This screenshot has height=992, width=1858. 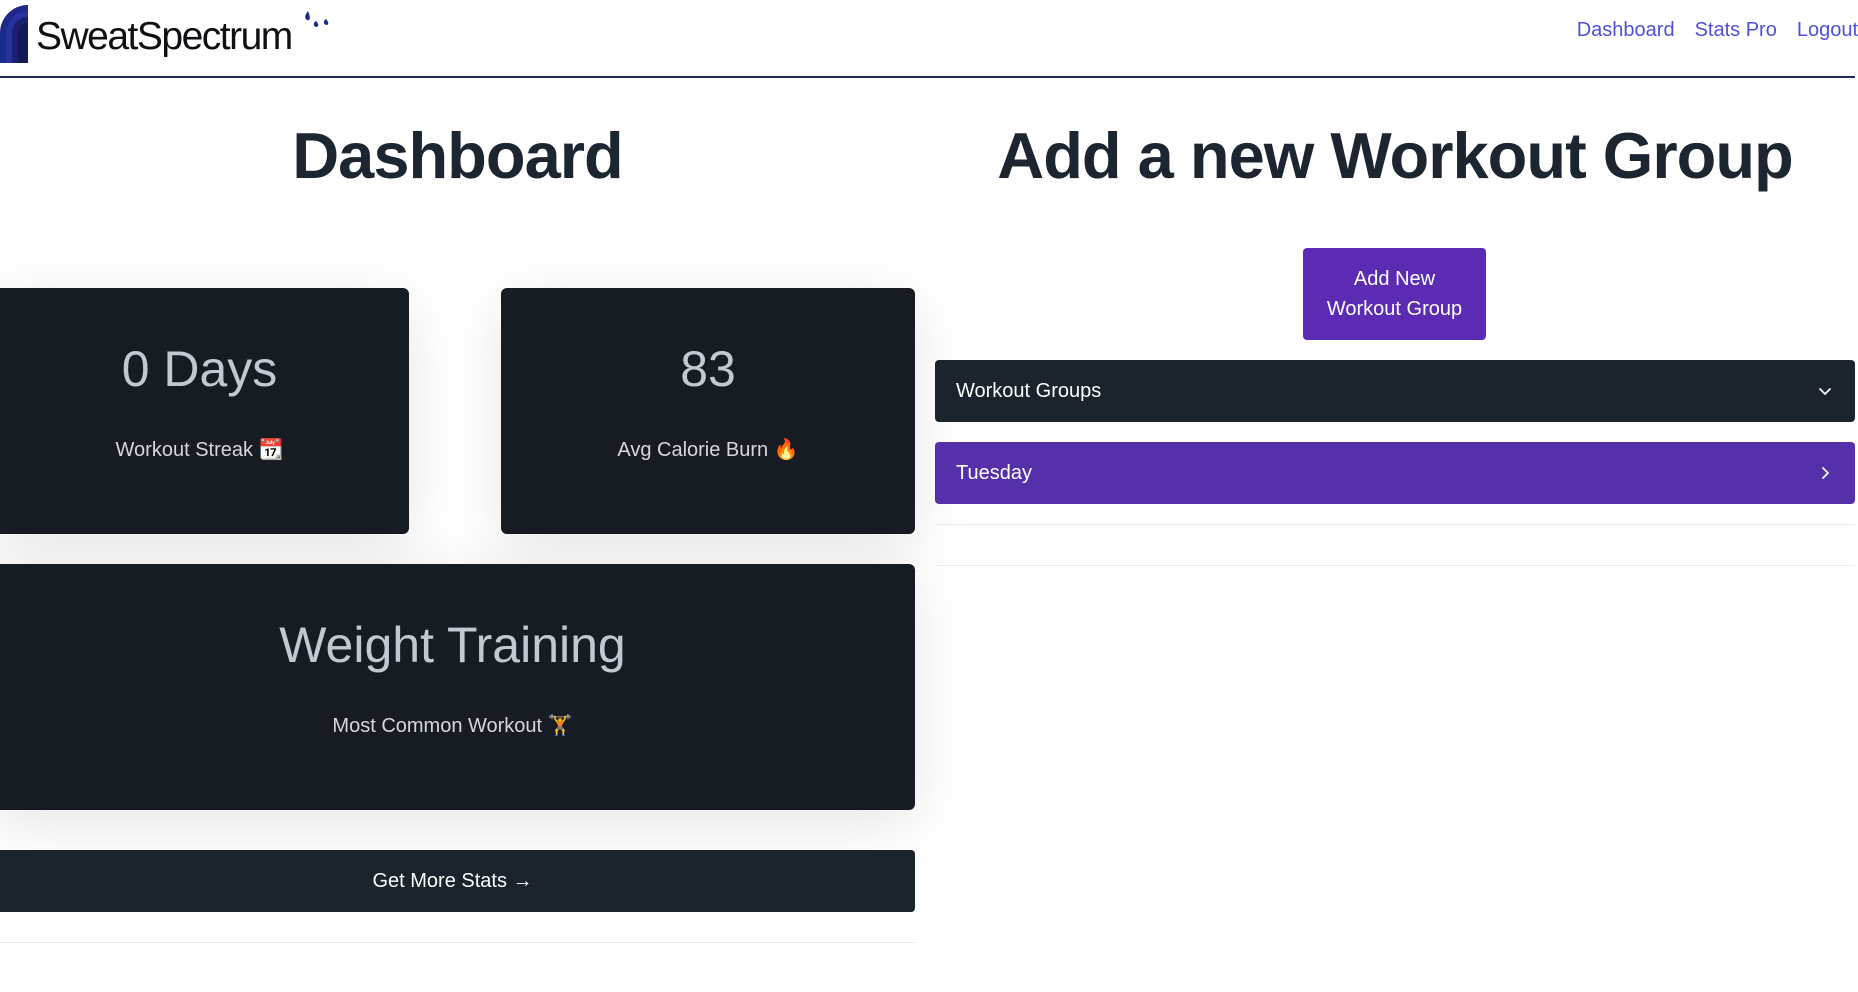 What do you see at coordinates (204, 411) in the screenshot?
I see `workout-streak-card: 0 Days Workout Streak 📆` at bounding box center [204, 411].